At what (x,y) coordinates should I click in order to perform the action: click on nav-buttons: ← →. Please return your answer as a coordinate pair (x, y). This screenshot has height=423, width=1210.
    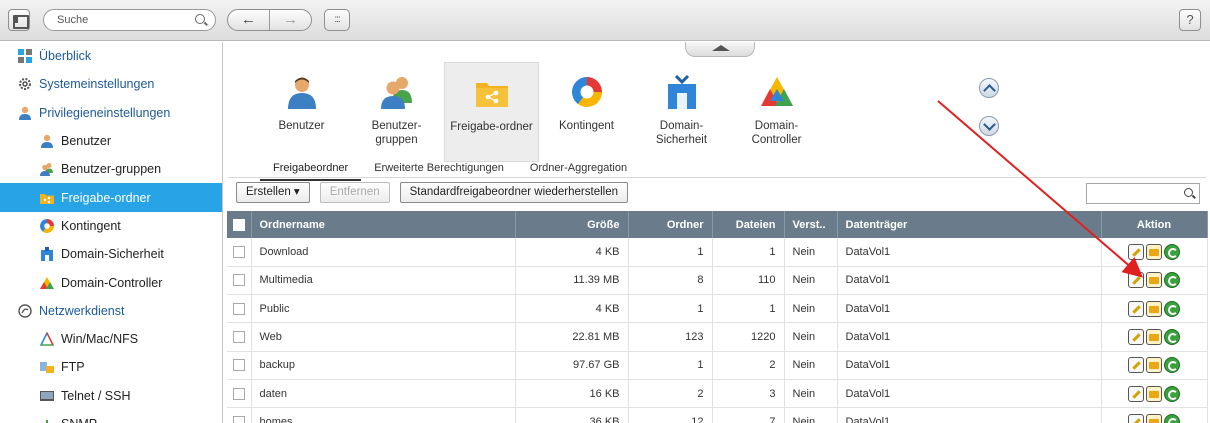
    Looking at the image, I should click on (269, 20).